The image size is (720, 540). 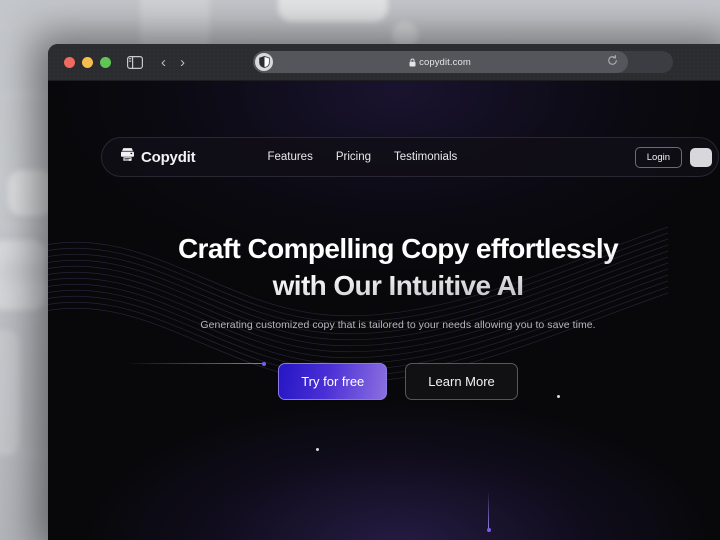 What do you see at coordinates (182, 62) in the screenshot?
I see `forward-button: ›` at bounding box center [182, 62].